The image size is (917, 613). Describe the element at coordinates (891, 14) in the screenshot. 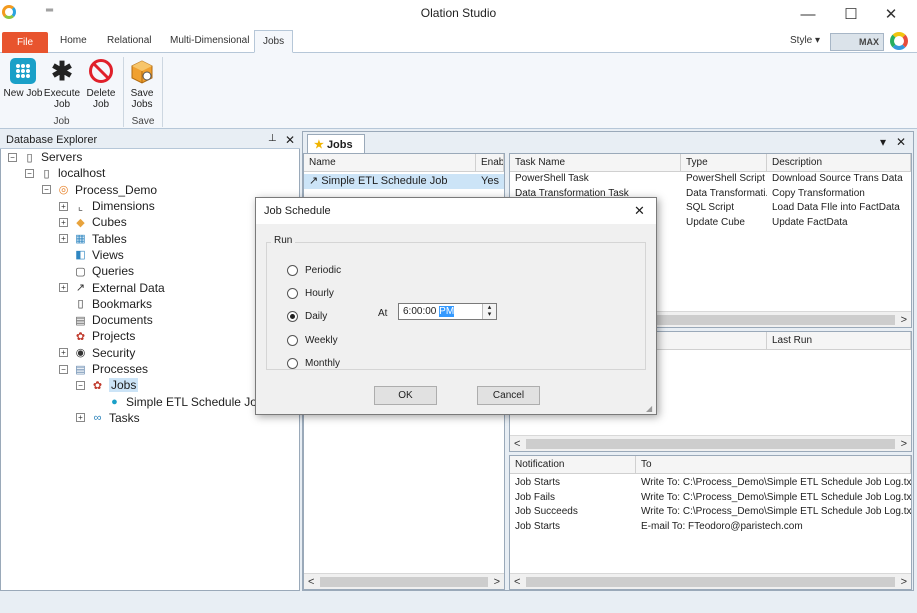

I see `close-window-button: ✕` at that location.